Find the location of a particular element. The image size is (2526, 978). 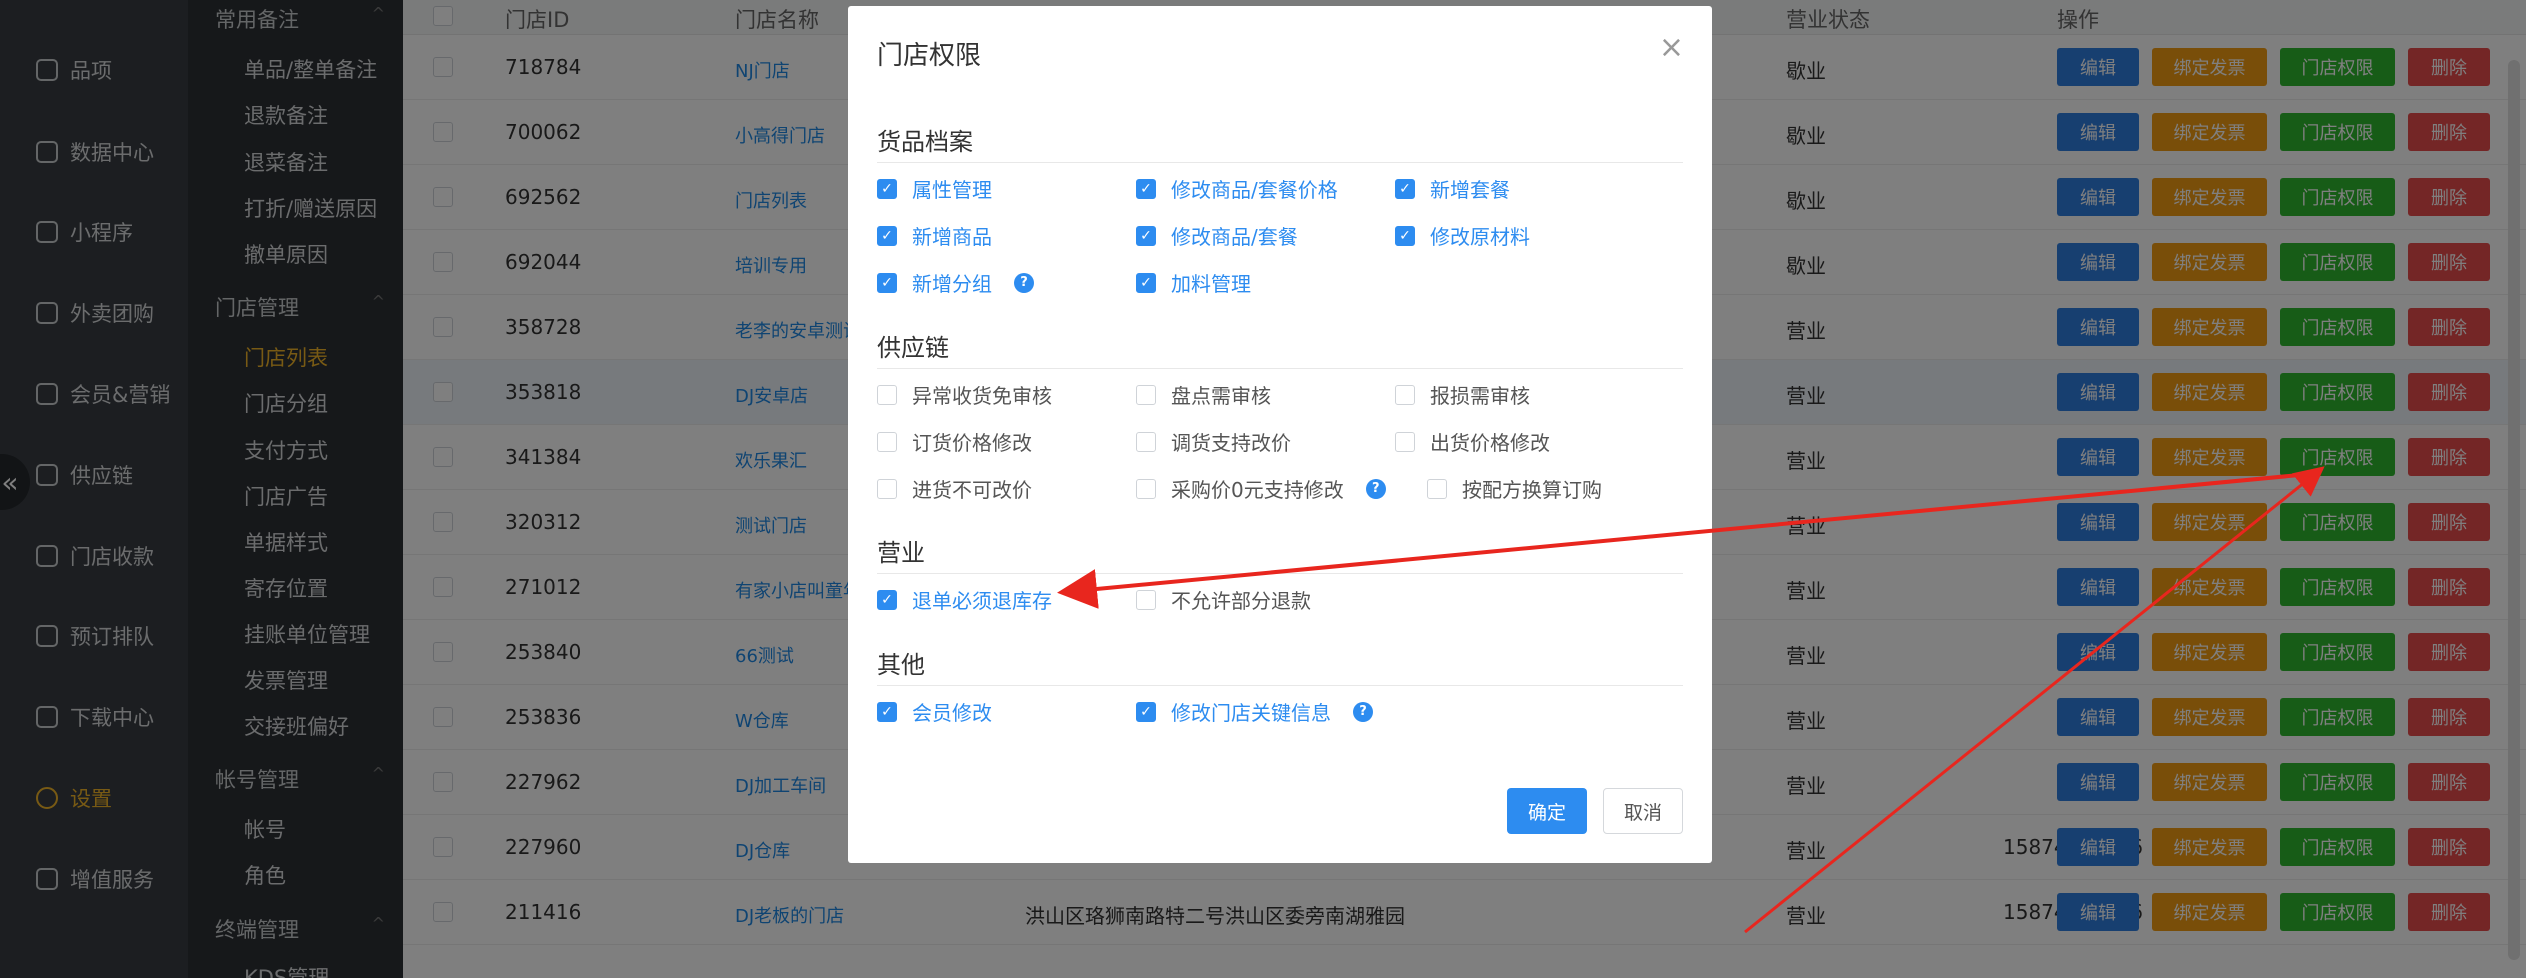

option-attr-mgmt: ✓ 属性管理 is located at coordinates (934, 188).